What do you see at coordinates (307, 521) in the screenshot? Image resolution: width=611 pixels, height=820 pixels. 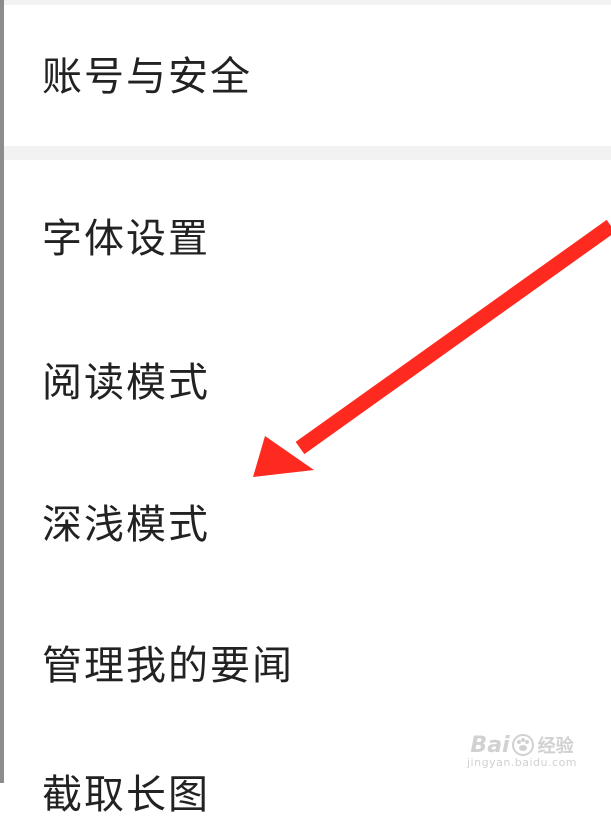 I see `settings-item-dark-mode: 深浅模式` at bounding box center [307, 521].